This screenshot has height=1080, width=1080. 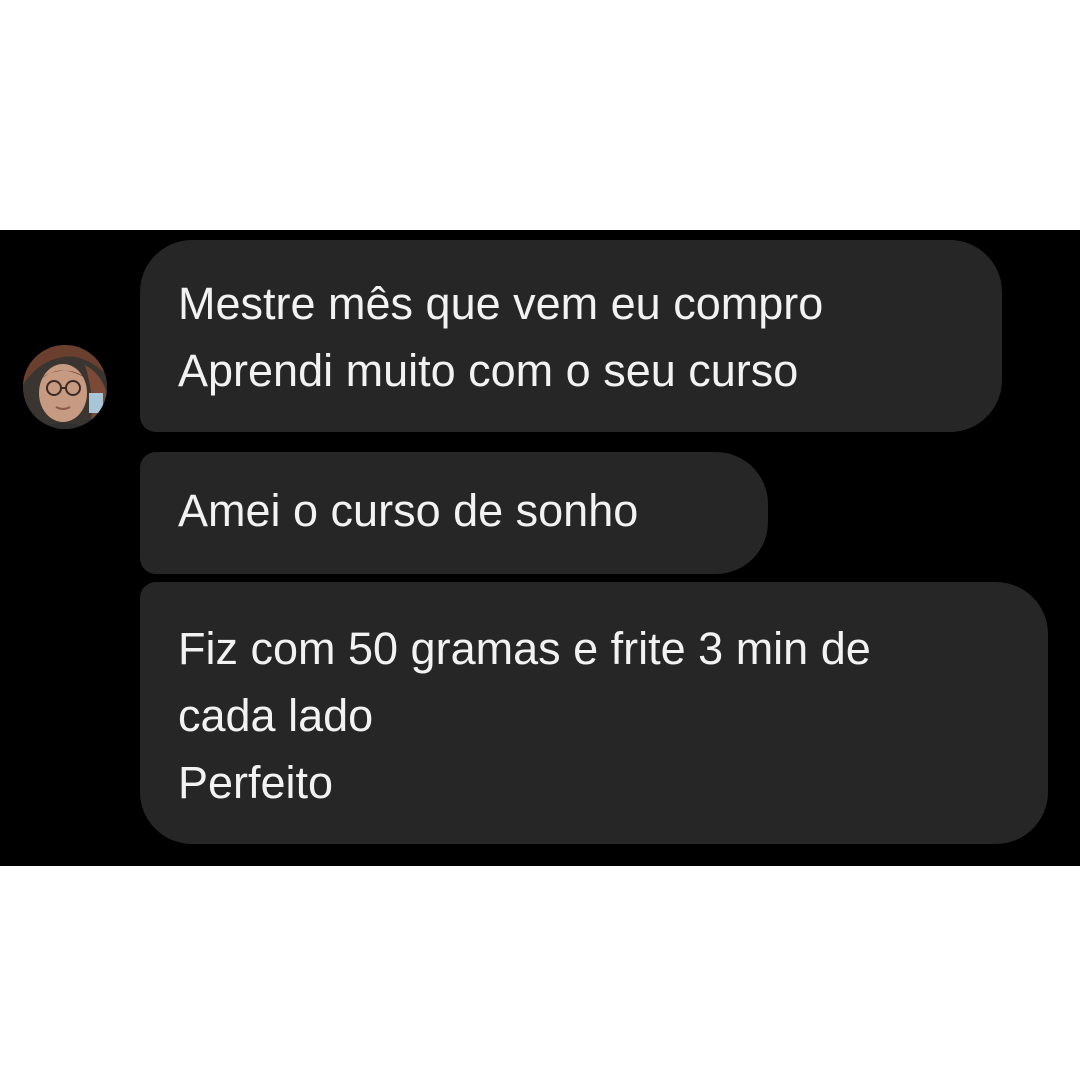 I want to click on message-text-line: Amei o curso de sonho, so click(x=408, y=510).